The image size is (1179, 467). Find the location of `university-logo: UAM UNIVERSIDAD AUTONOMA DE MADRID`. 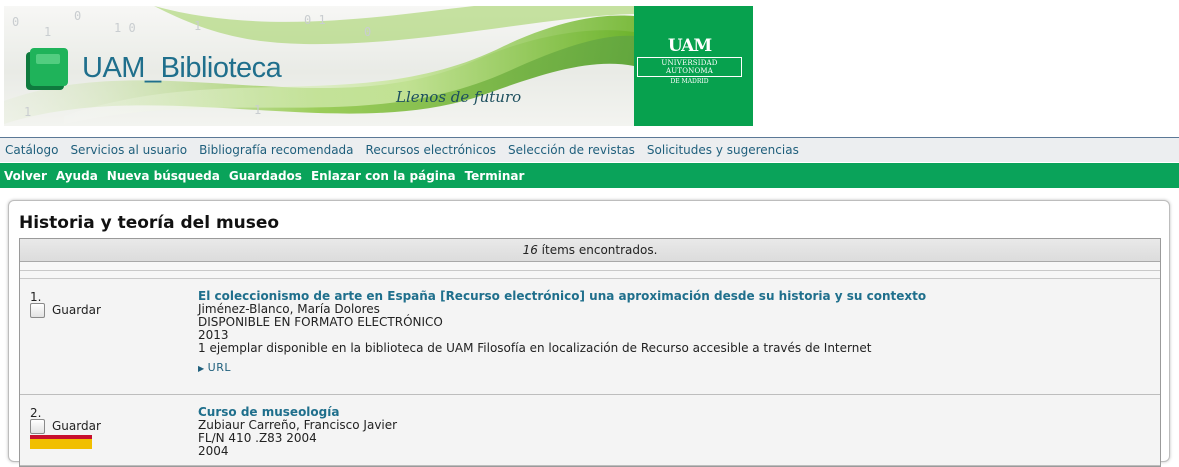

university-logo: UAM UNIVERSIDAD AUTONOMA DE MADRID is located at coordinates (689, 61).